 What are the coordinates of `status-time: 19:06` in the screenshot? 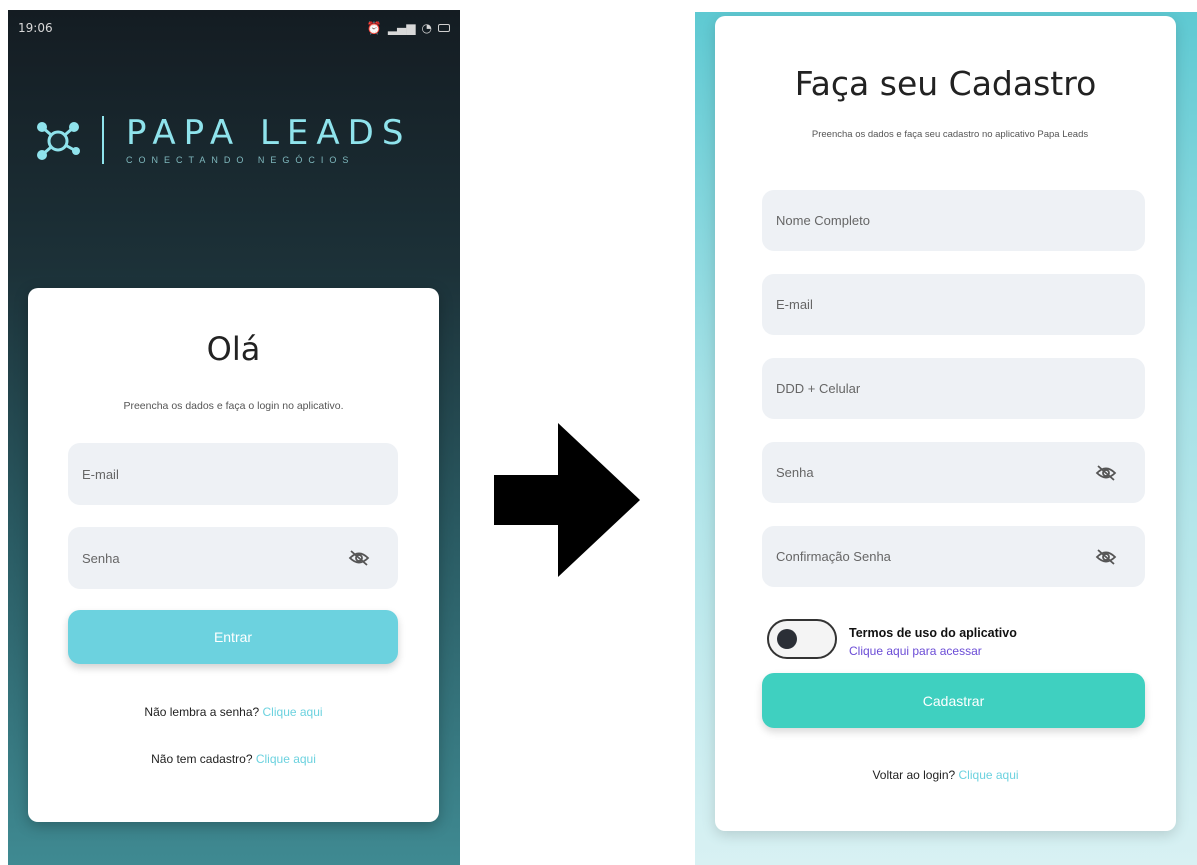 It's located at (35, 28).